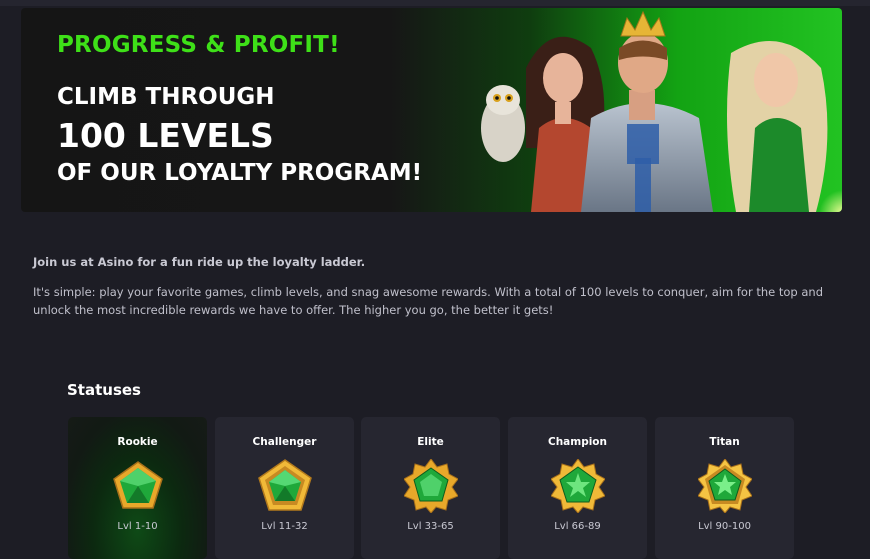  I want to click on pentagon-gem-icon, so click(138, 485).